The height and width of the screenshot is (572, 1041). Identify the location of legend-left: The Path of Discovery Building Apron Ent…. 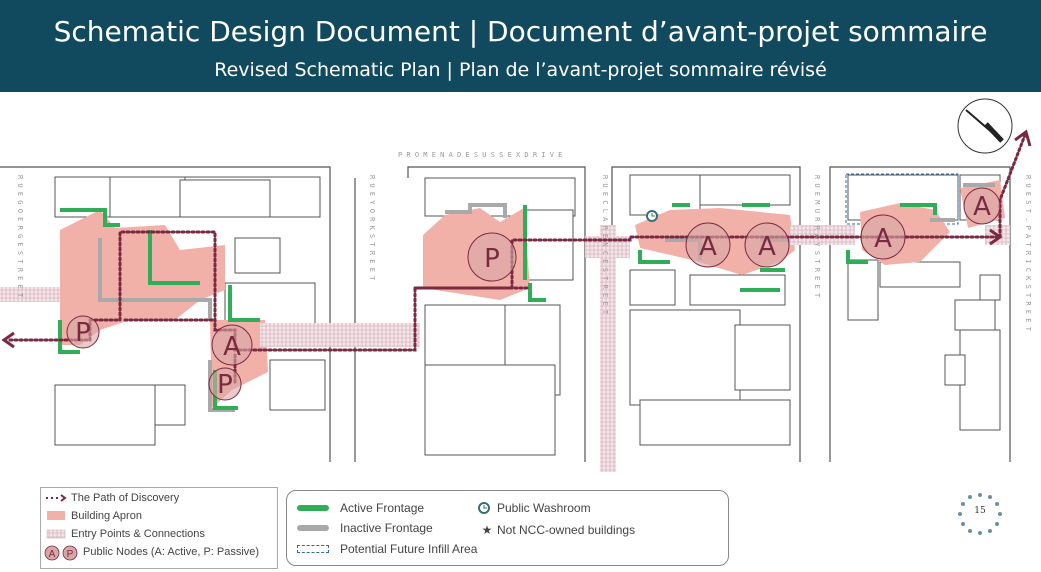
(159, 528).